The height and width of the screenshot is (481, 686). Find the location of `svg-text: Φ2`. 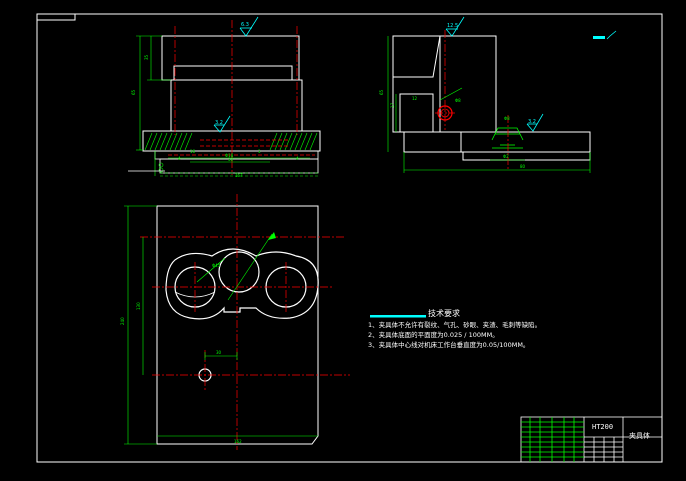

svg-text: Φ2 is located at coordinates (506, 156).